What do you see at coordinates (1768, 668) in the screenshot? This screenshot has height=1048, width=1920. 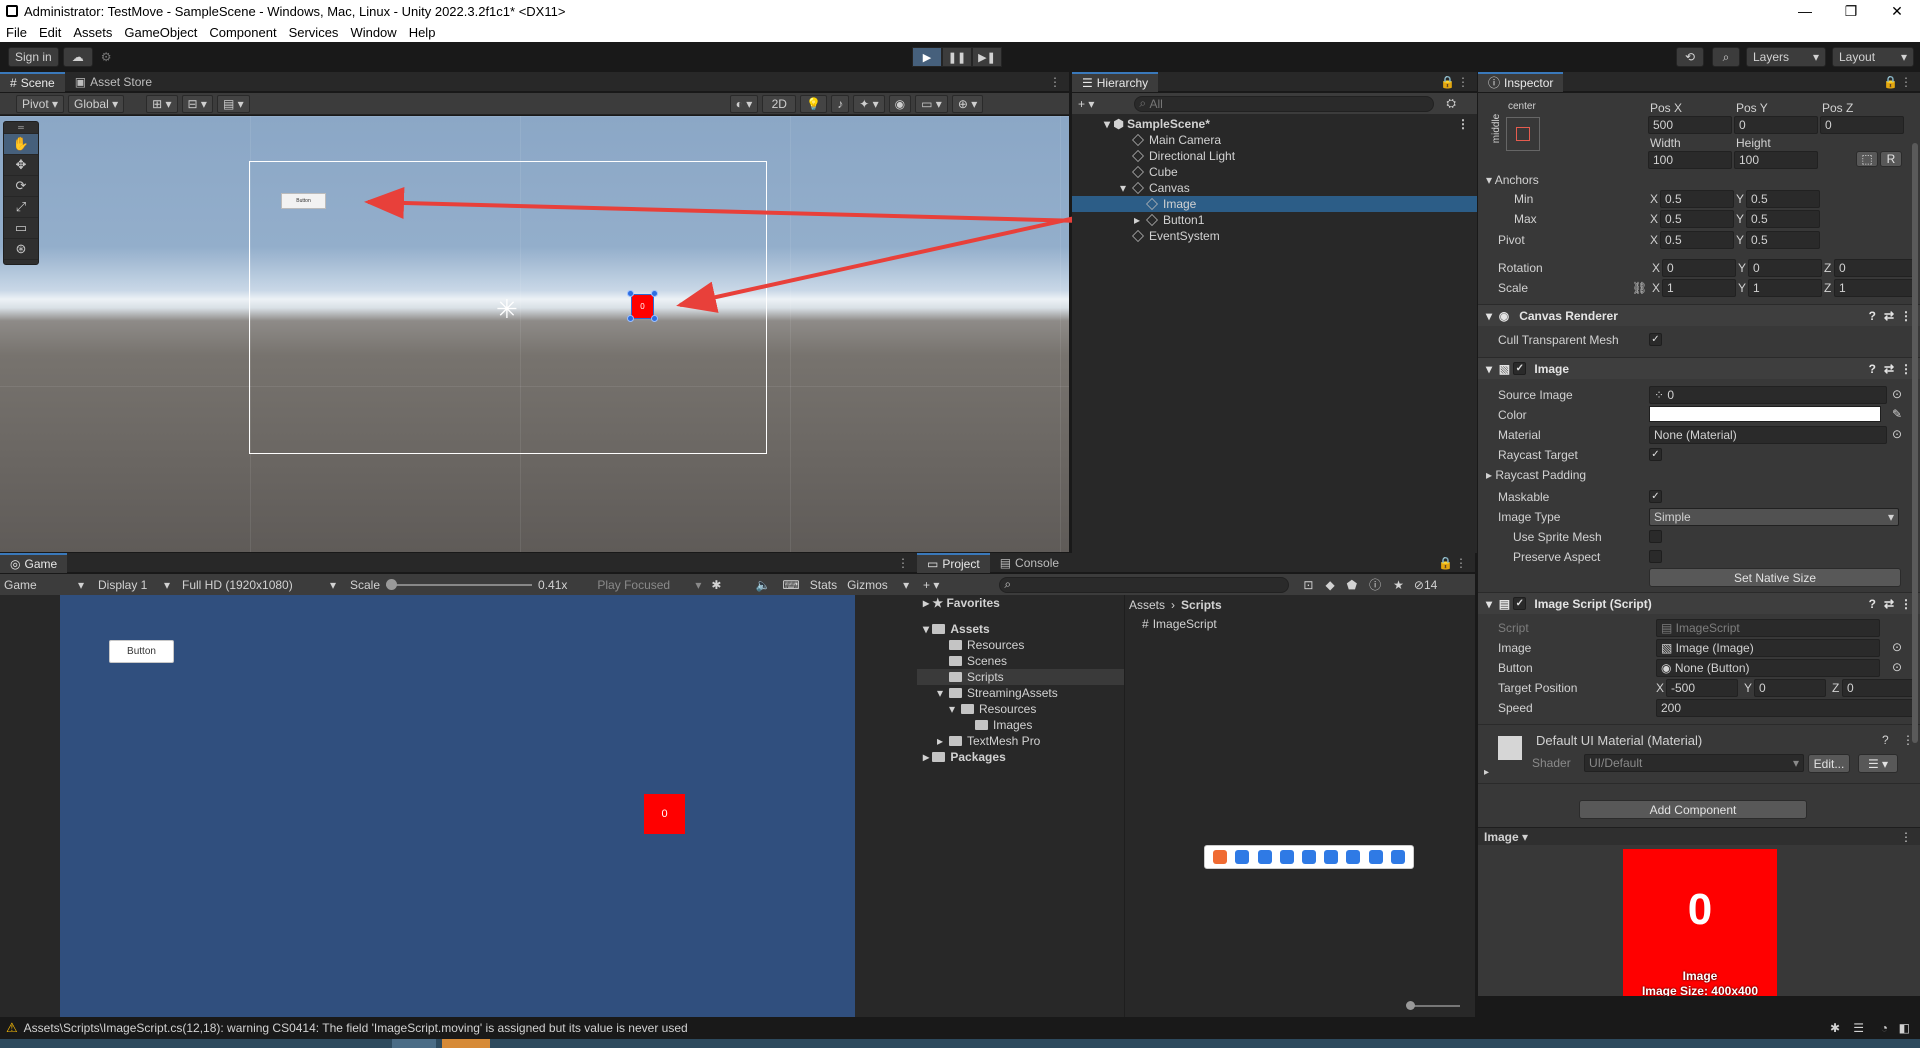 I see `button-reference-field: ◉ None (Button)` at bounding box center [1768, 668].